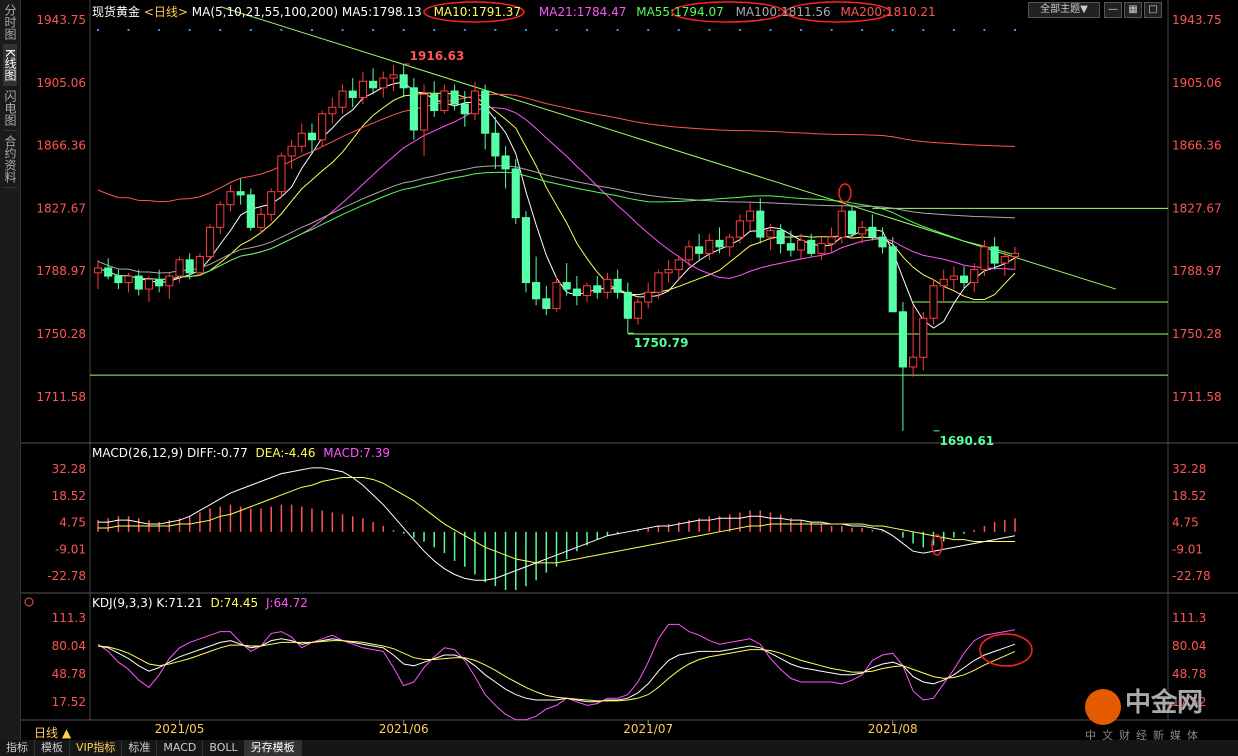  Describe the element at coordinates (66, 576) in the screenshot. I see `macd-tick-label-left: -22.78` at that location.